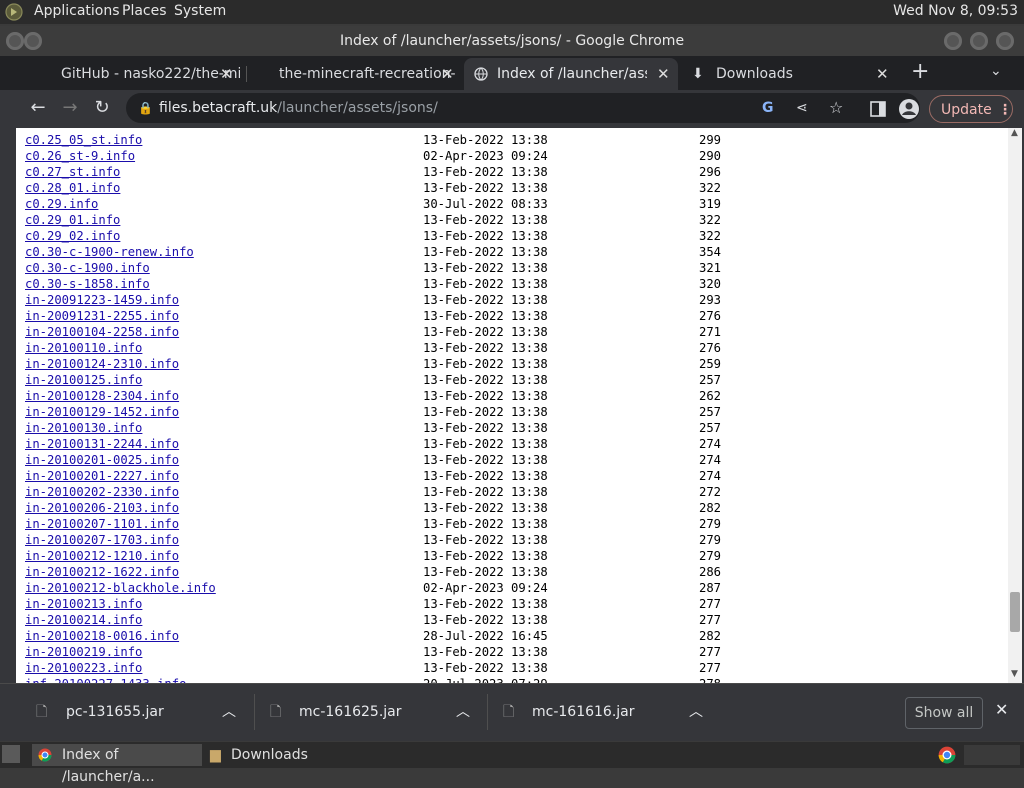 The height and width of the screenshot is (788, 1024). What do you see at coordinates (102, 540) in the screenshot?
I see `file-link: in-20100207-1703.info` at bounding box center [102, 540].